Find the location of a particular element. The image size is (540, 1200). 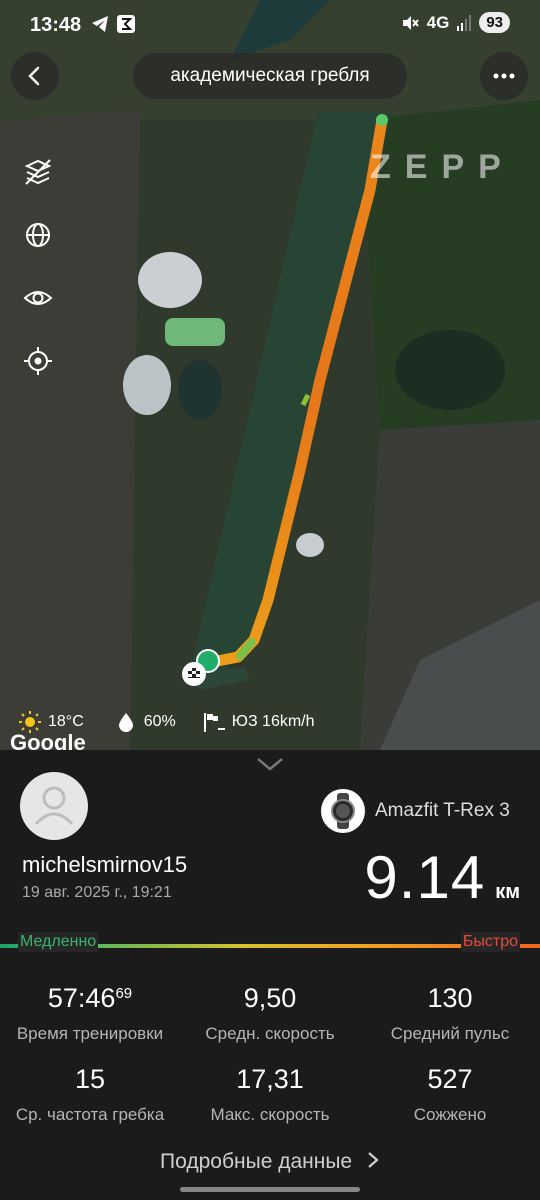

zepp-watermark: ZEPP is located at coordinates (442, 167).